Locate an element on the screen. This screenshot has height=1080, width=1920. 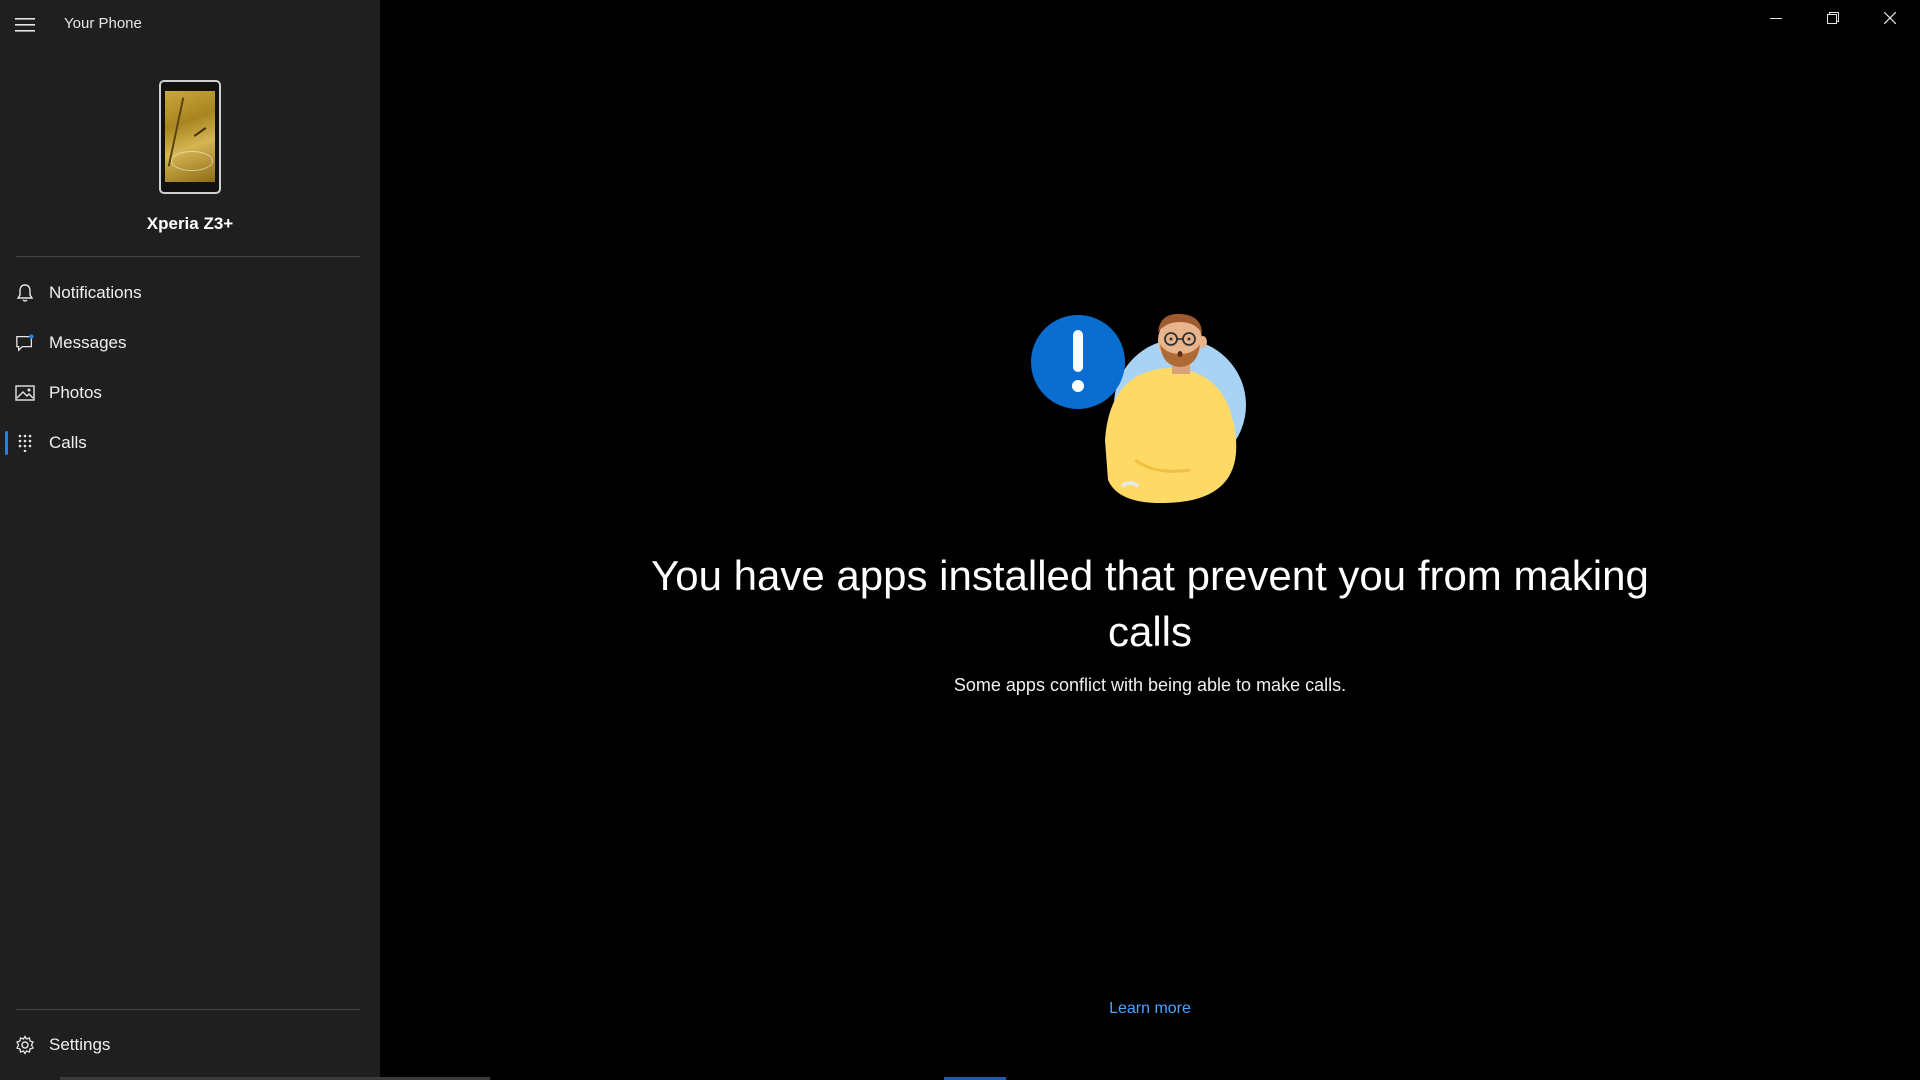
minimize-button is located at coordinates (1776, 20).